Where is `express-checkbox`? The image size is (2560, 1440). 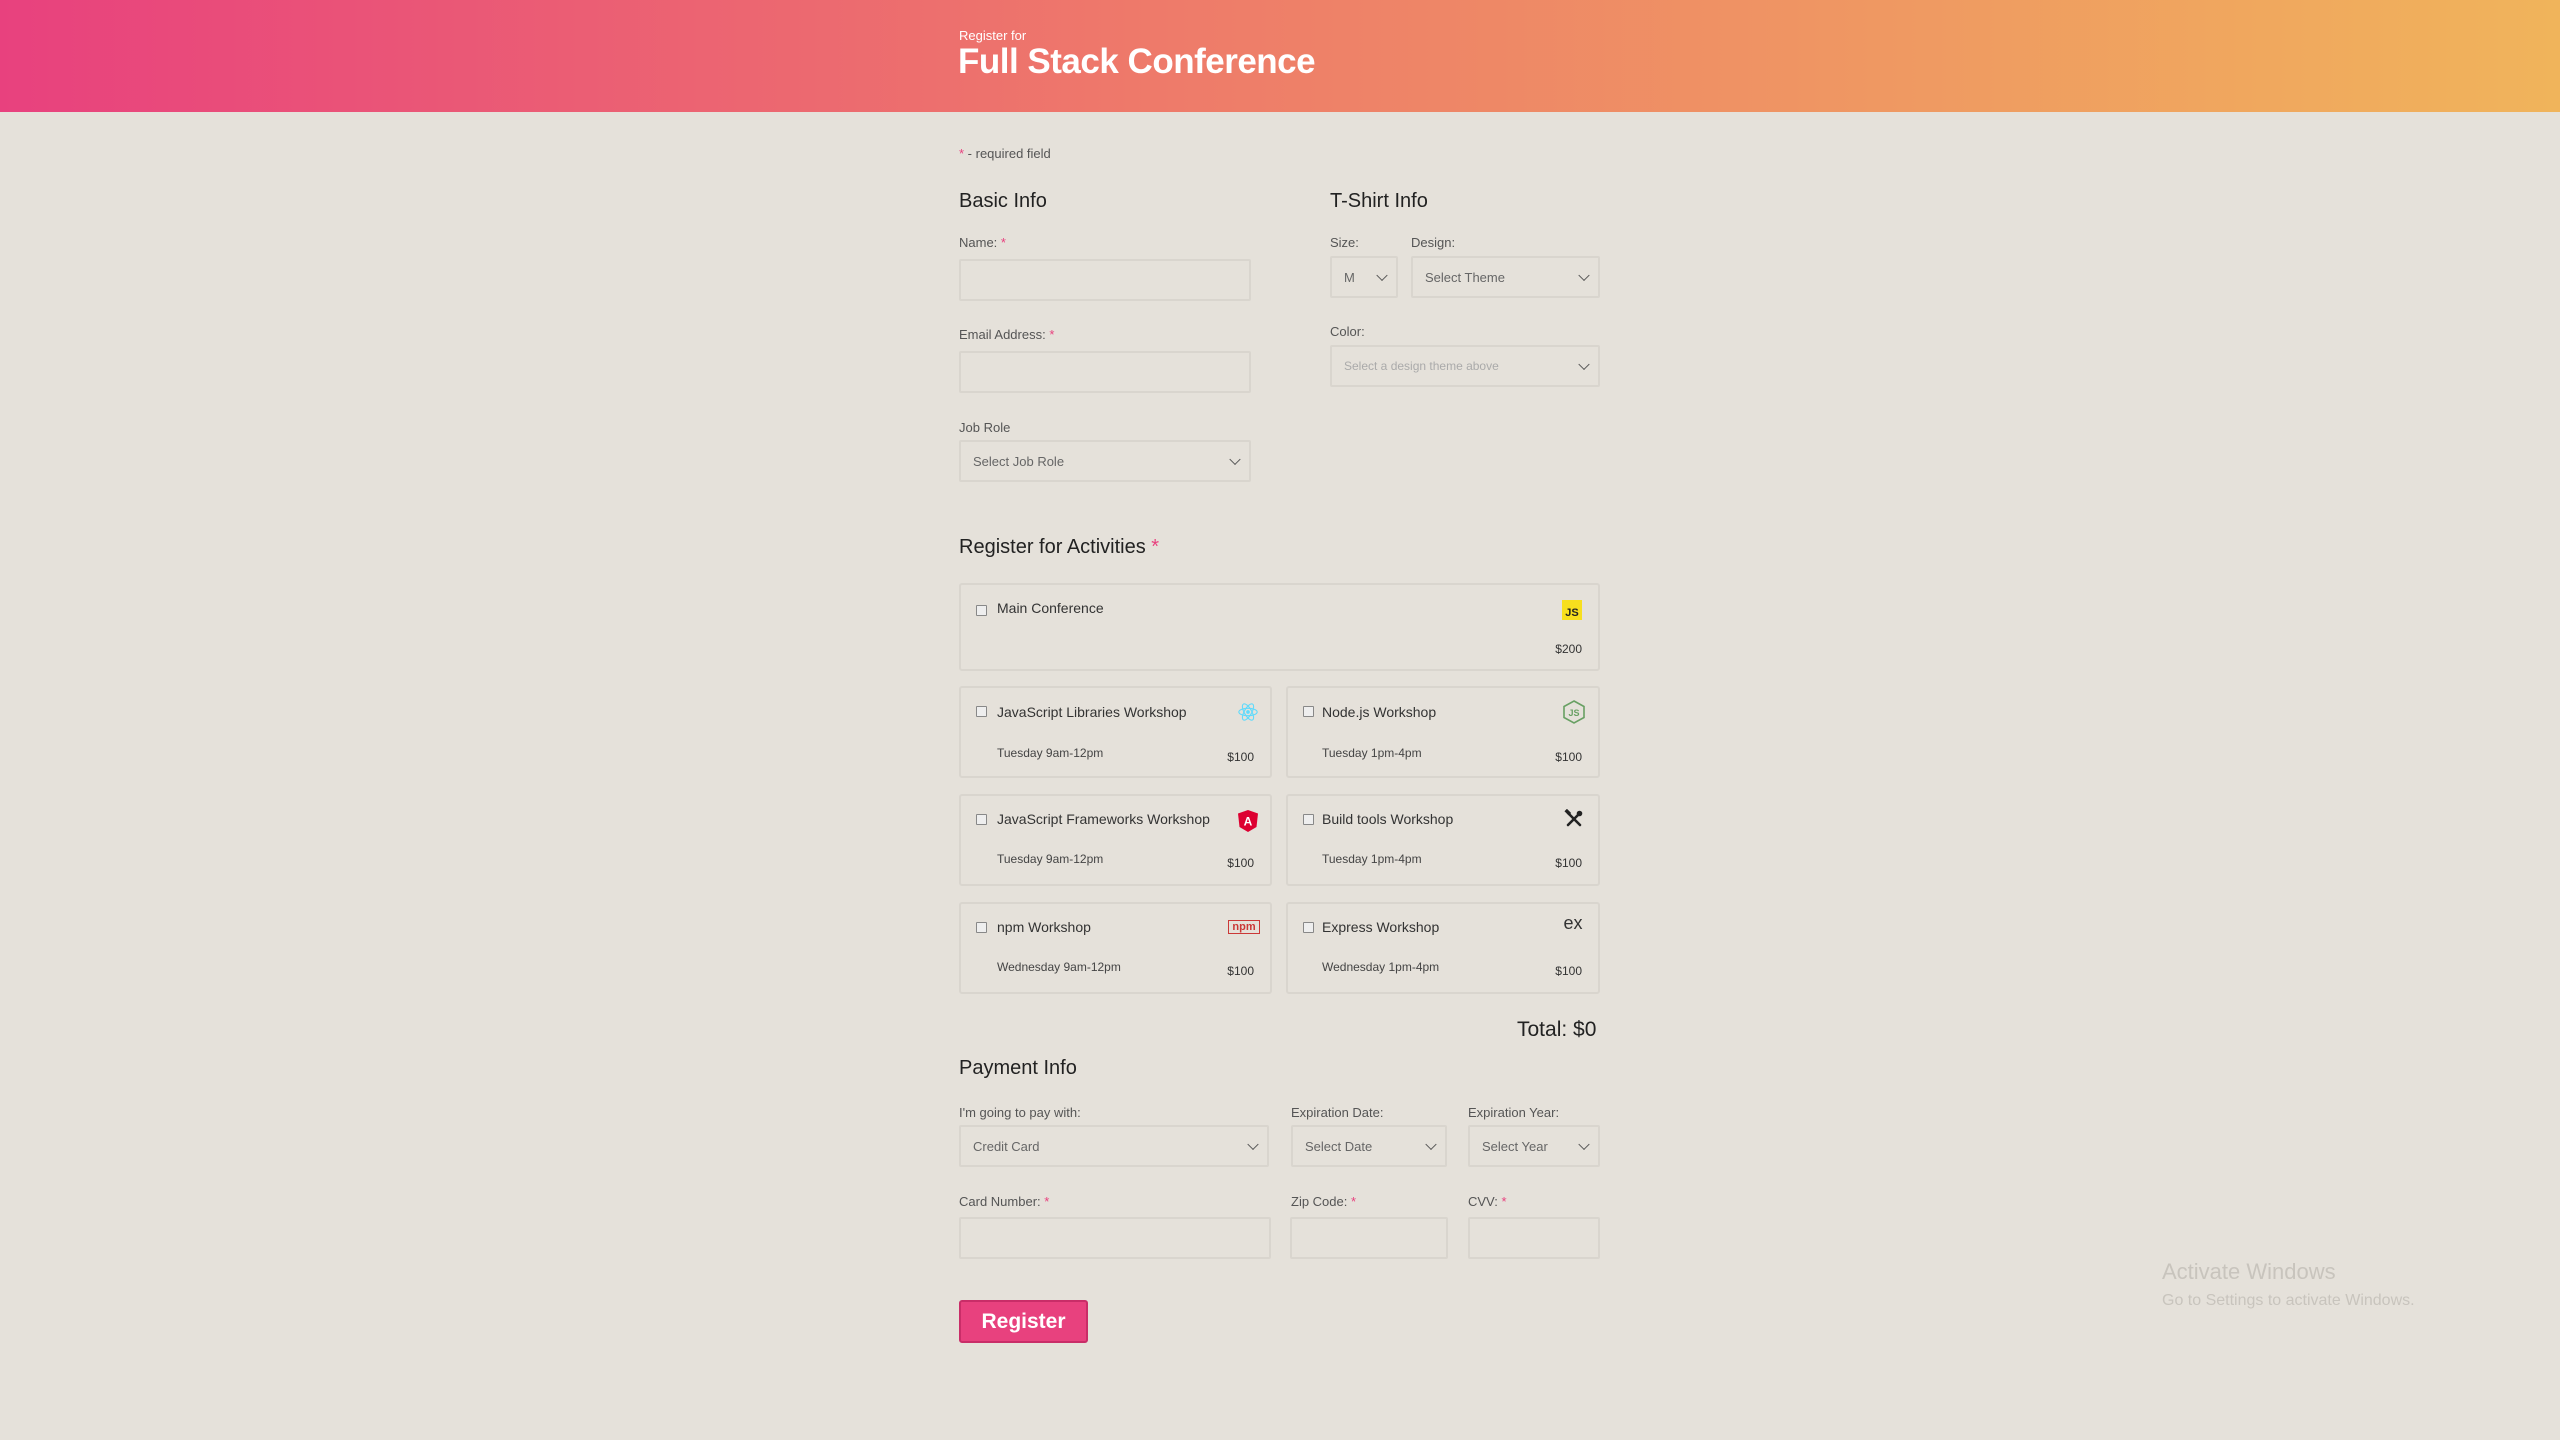 express-checkbox is located at coordinates (1308, 927).